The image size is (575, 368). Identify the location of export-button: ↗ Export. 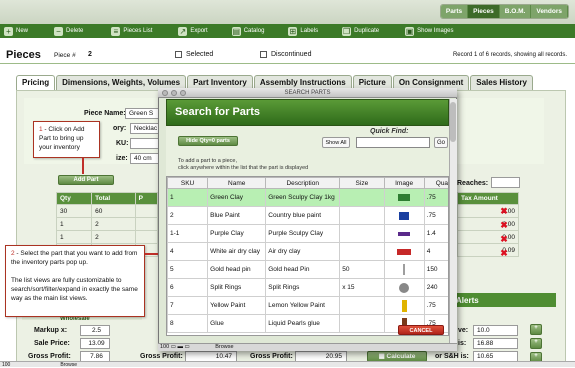
(193, 31).